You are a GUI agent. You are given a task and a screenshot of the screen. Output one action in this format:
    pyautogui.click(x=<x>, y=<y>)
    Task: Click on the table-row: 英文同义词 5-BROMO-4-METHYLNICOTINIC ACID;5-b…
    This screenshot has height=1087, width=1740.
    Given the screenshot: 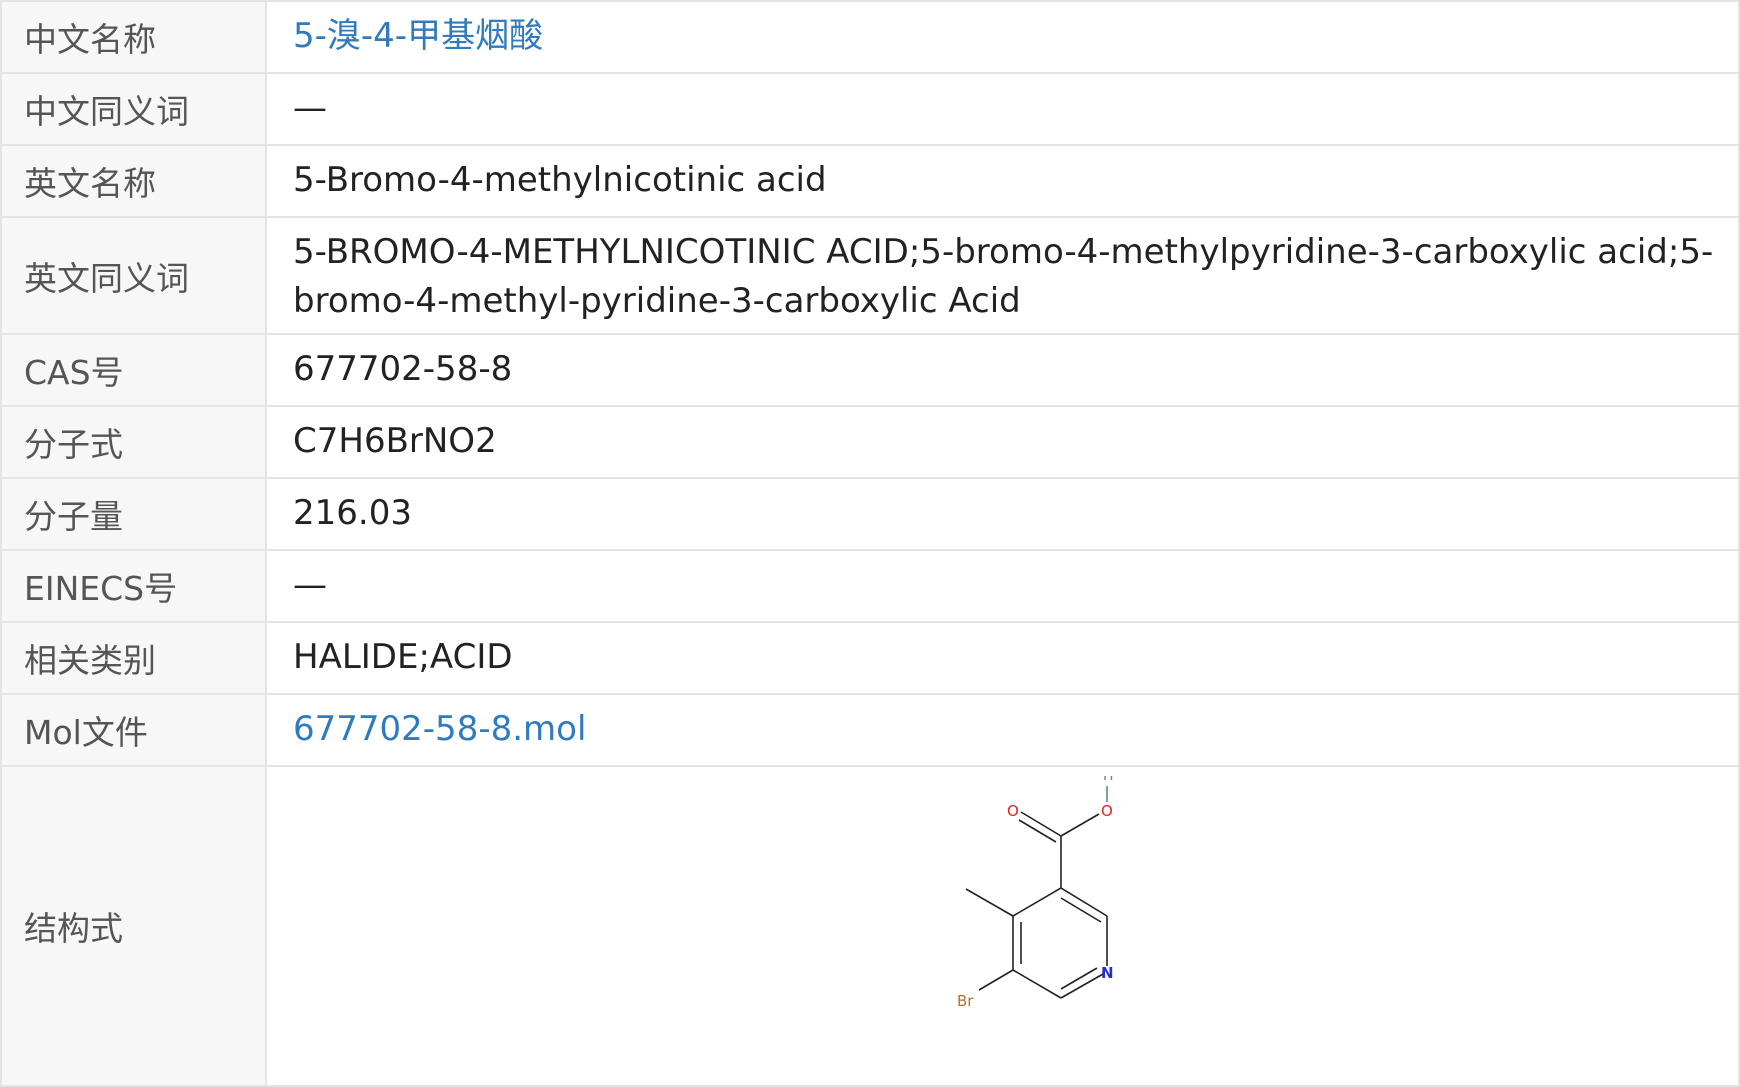 What is the action you would take?
    pyautogui.click(x=870, y=275)
    